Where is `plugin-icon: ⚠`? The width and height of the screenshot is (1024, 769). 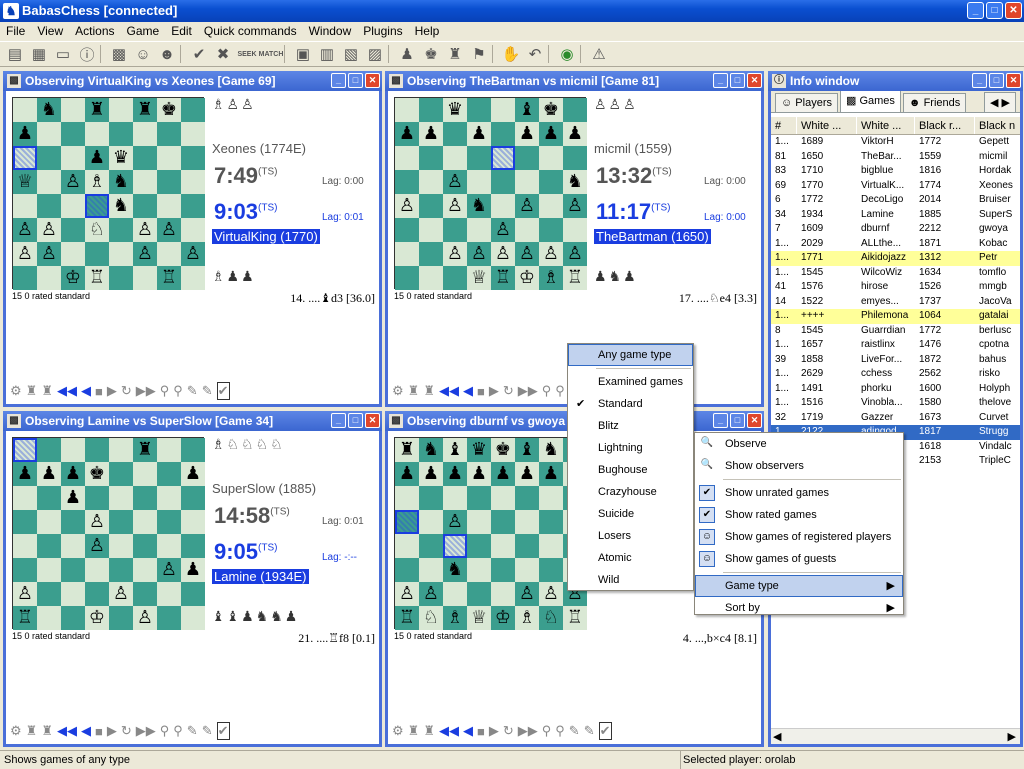 plugin-icon: ⚠ is located at coordinates (599, 54).